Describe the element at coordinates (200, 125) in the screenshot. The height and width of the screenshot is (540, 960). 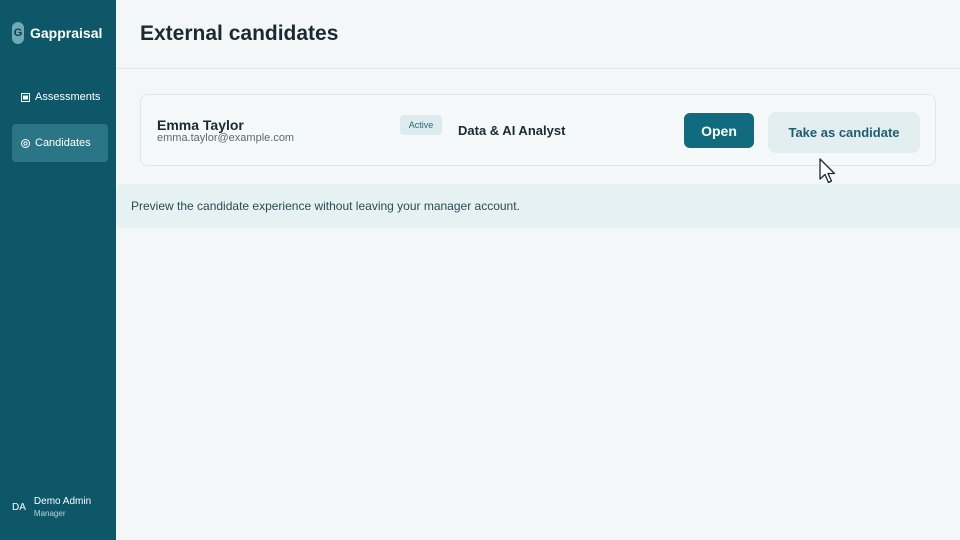
I see `candidate-name: Emma Taylor` at that location.